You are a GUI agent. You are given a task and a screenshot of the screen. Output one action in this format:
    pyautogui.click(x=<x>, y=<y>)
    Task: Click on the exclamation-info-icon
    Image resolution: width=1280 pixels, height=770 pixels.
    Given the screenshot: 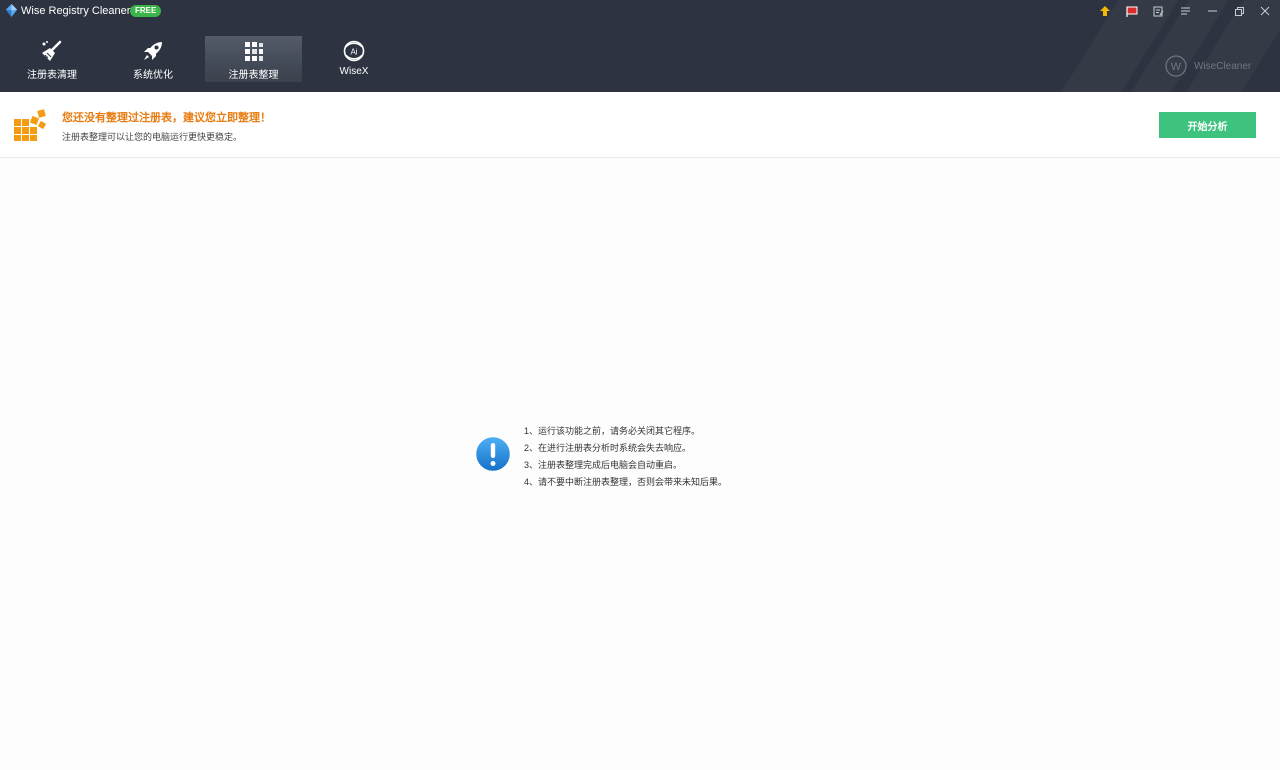 What is the action you would take?
    pyautogui.click(x=493, y=454)
    